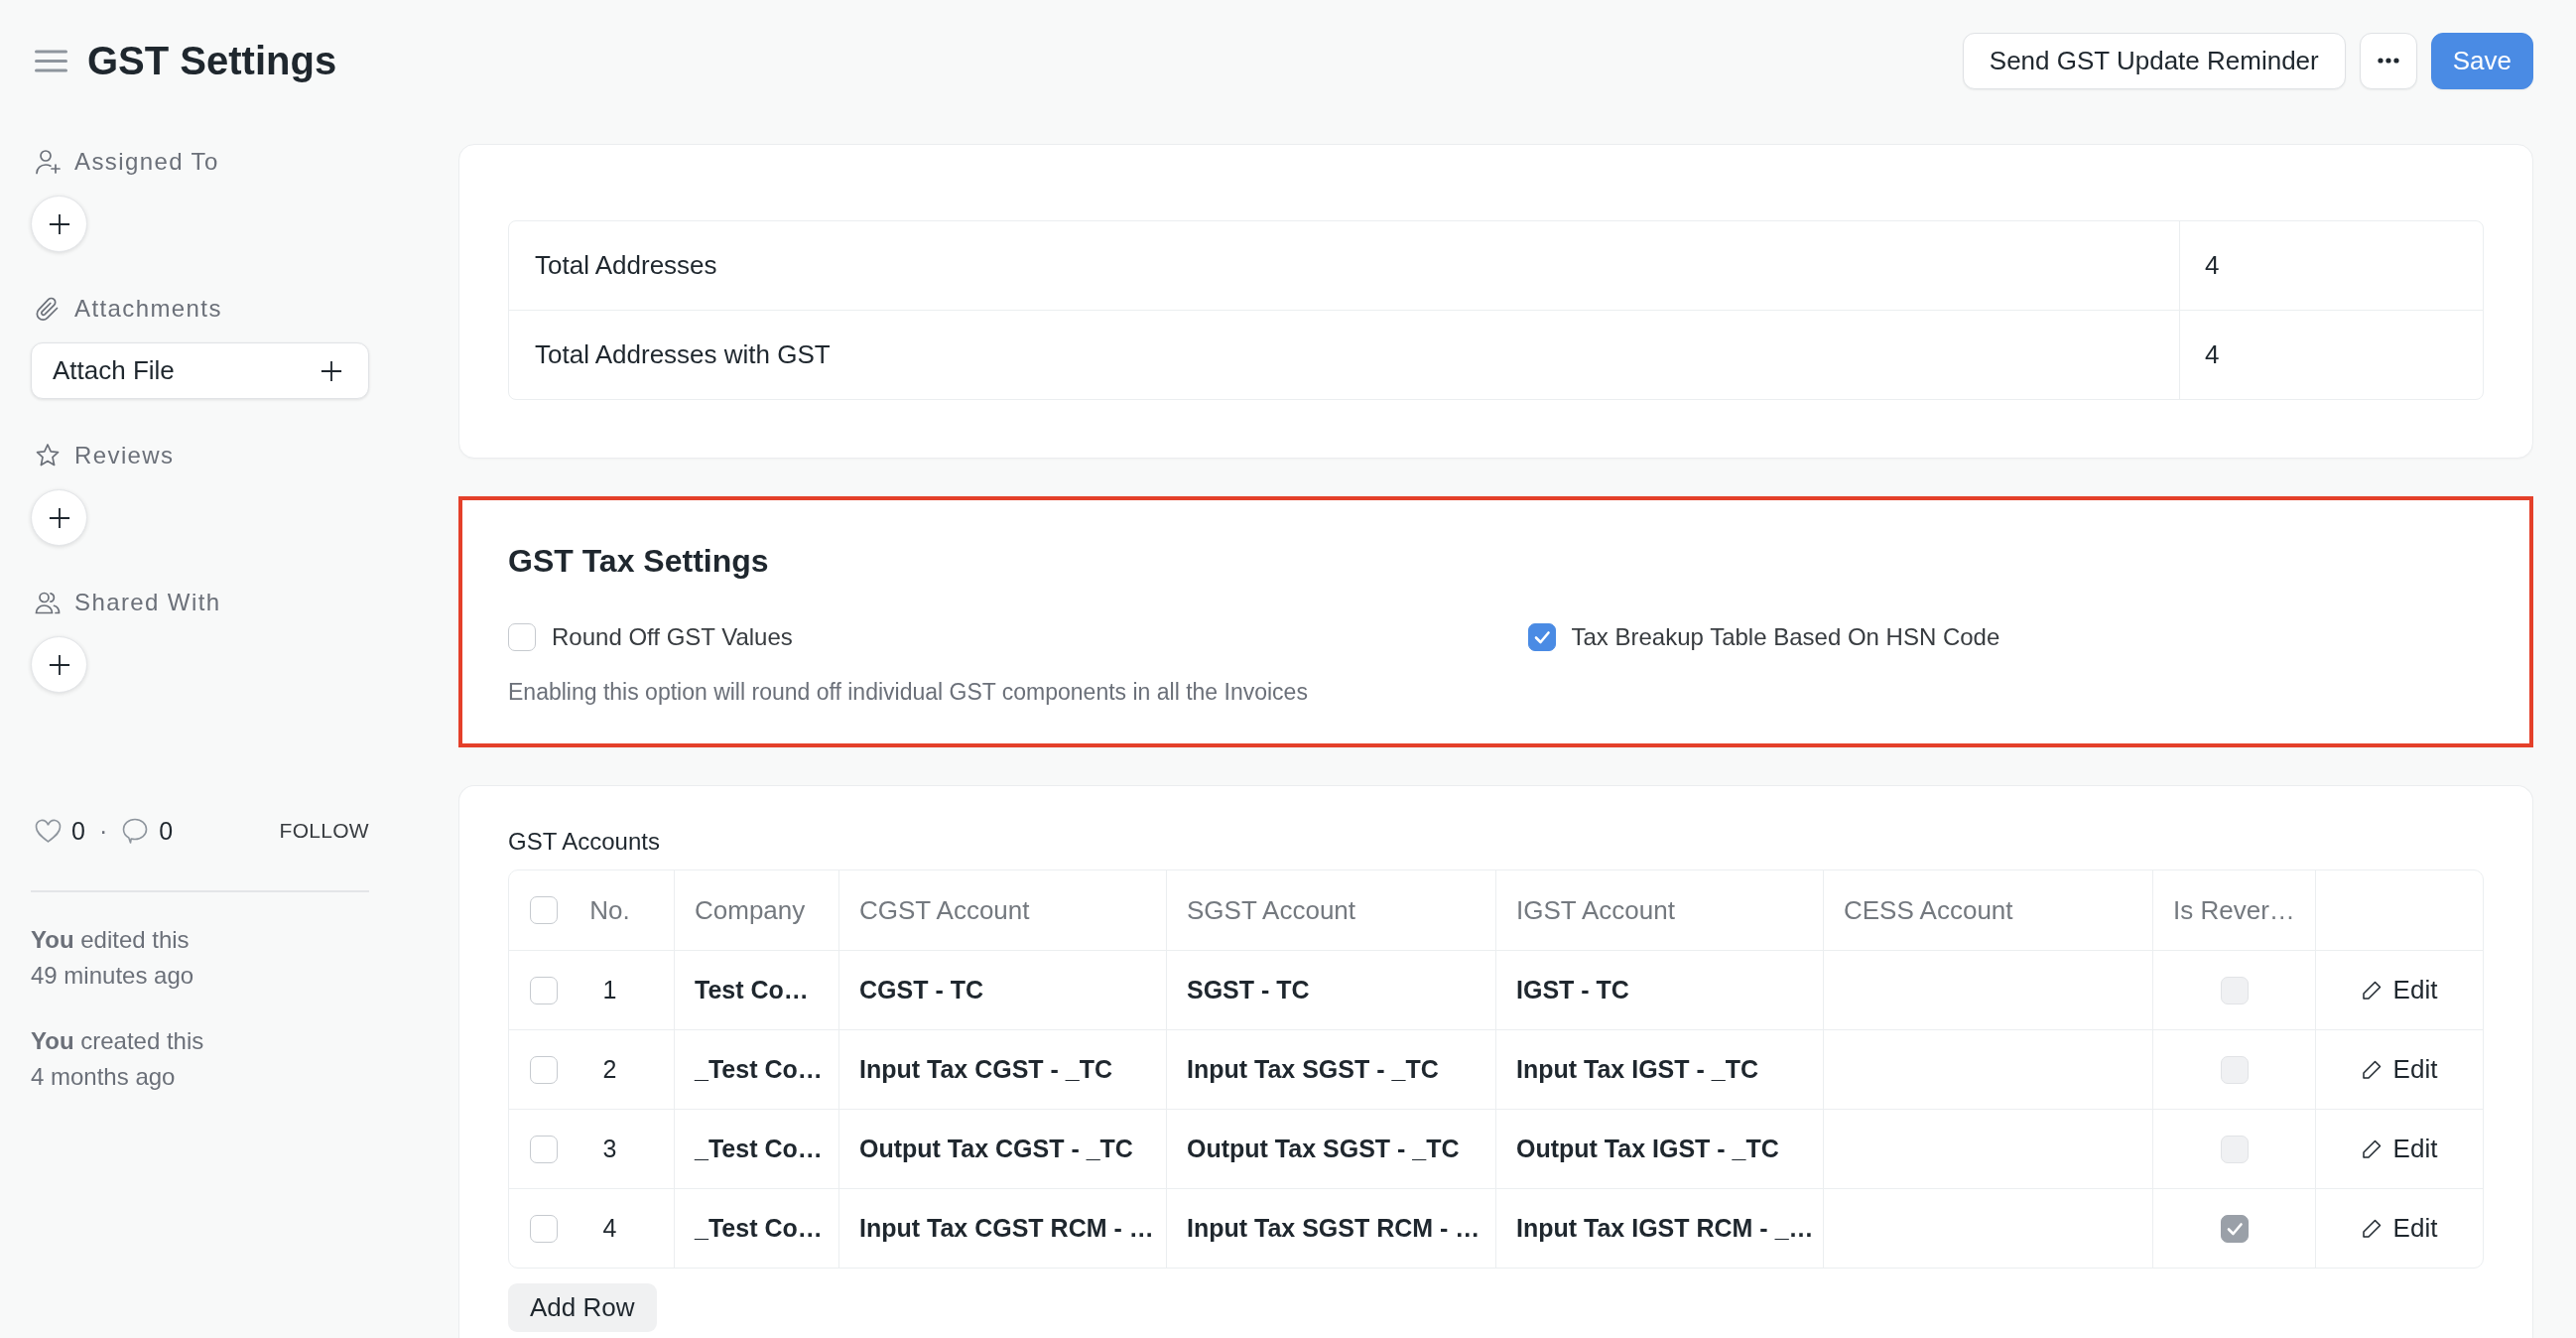 The width and height of the screenshot is (2576, 1338). Describe the element at coordinates (1660, 990) in the screenshot. I see `table-cell: IGST - TC` at that location.